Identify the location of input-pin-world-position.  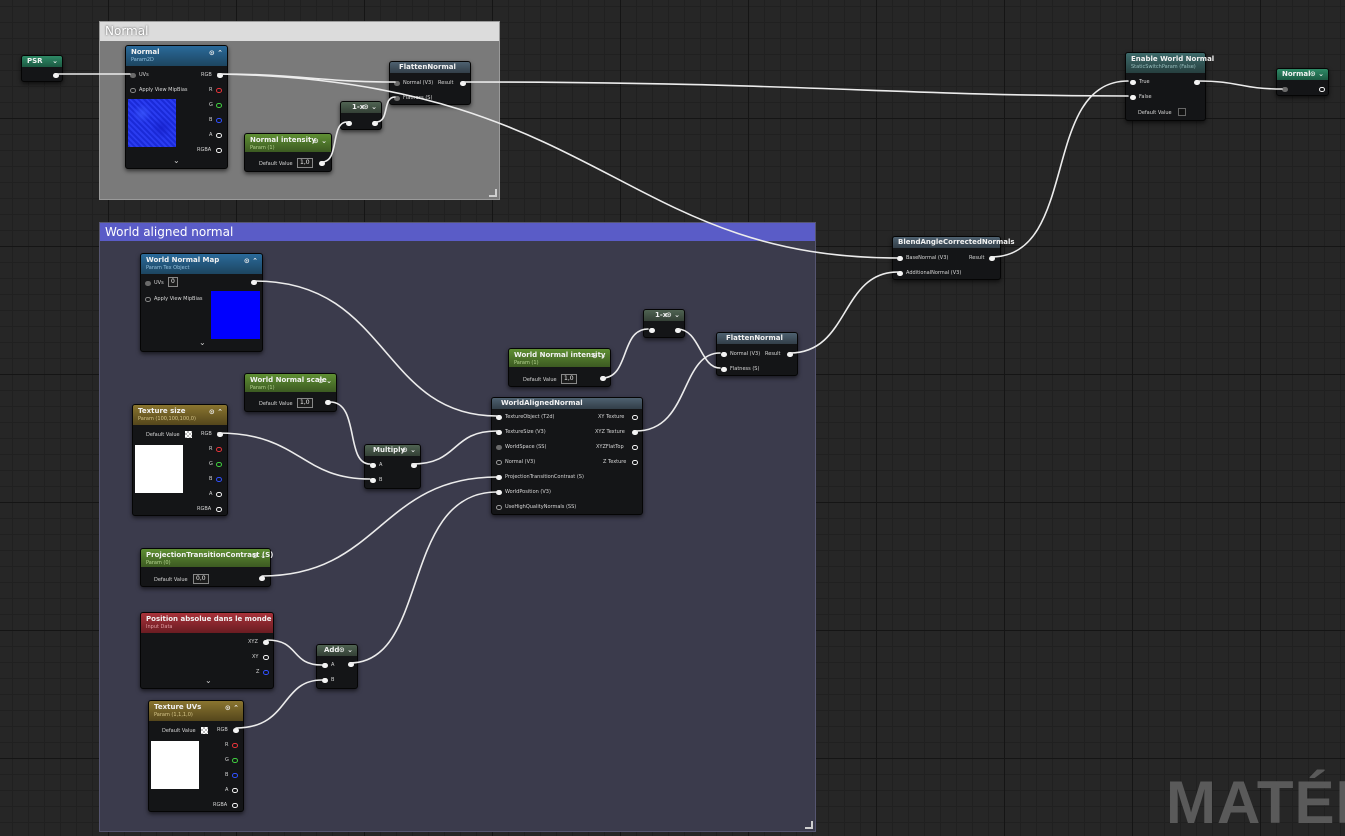
(499, 492).